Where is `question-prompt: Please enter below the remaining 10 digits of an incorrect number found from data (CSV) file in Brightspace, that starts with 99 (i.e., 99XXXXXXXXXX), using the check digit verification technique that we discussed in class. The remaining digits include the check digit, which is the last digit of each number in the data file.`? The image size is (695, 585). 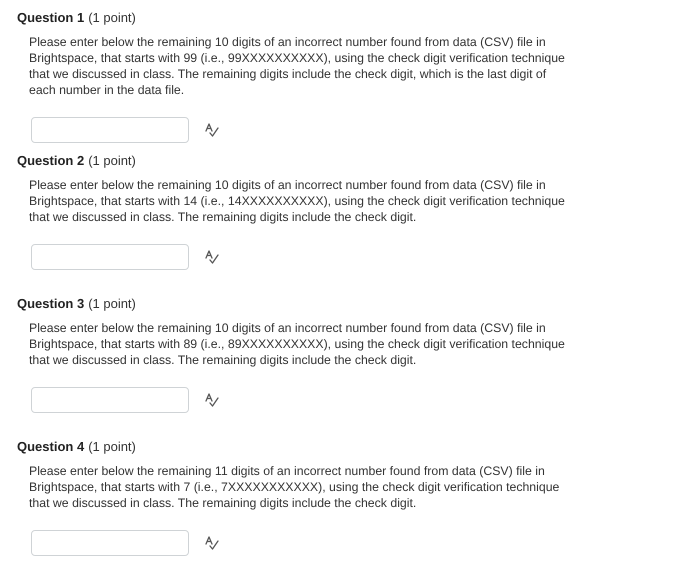
question-prompt: Please enter below the remaining 10 digits of an incorrect number found from data (CSV) file in Brightspace, that starts with 99 (i.e., 99XXXXXXXXXX), using the check digit verification technique that we discussed in class. The remaining digits include the check digit, which is the last digit of each number in the data file. is located at coordinates (297, 66).